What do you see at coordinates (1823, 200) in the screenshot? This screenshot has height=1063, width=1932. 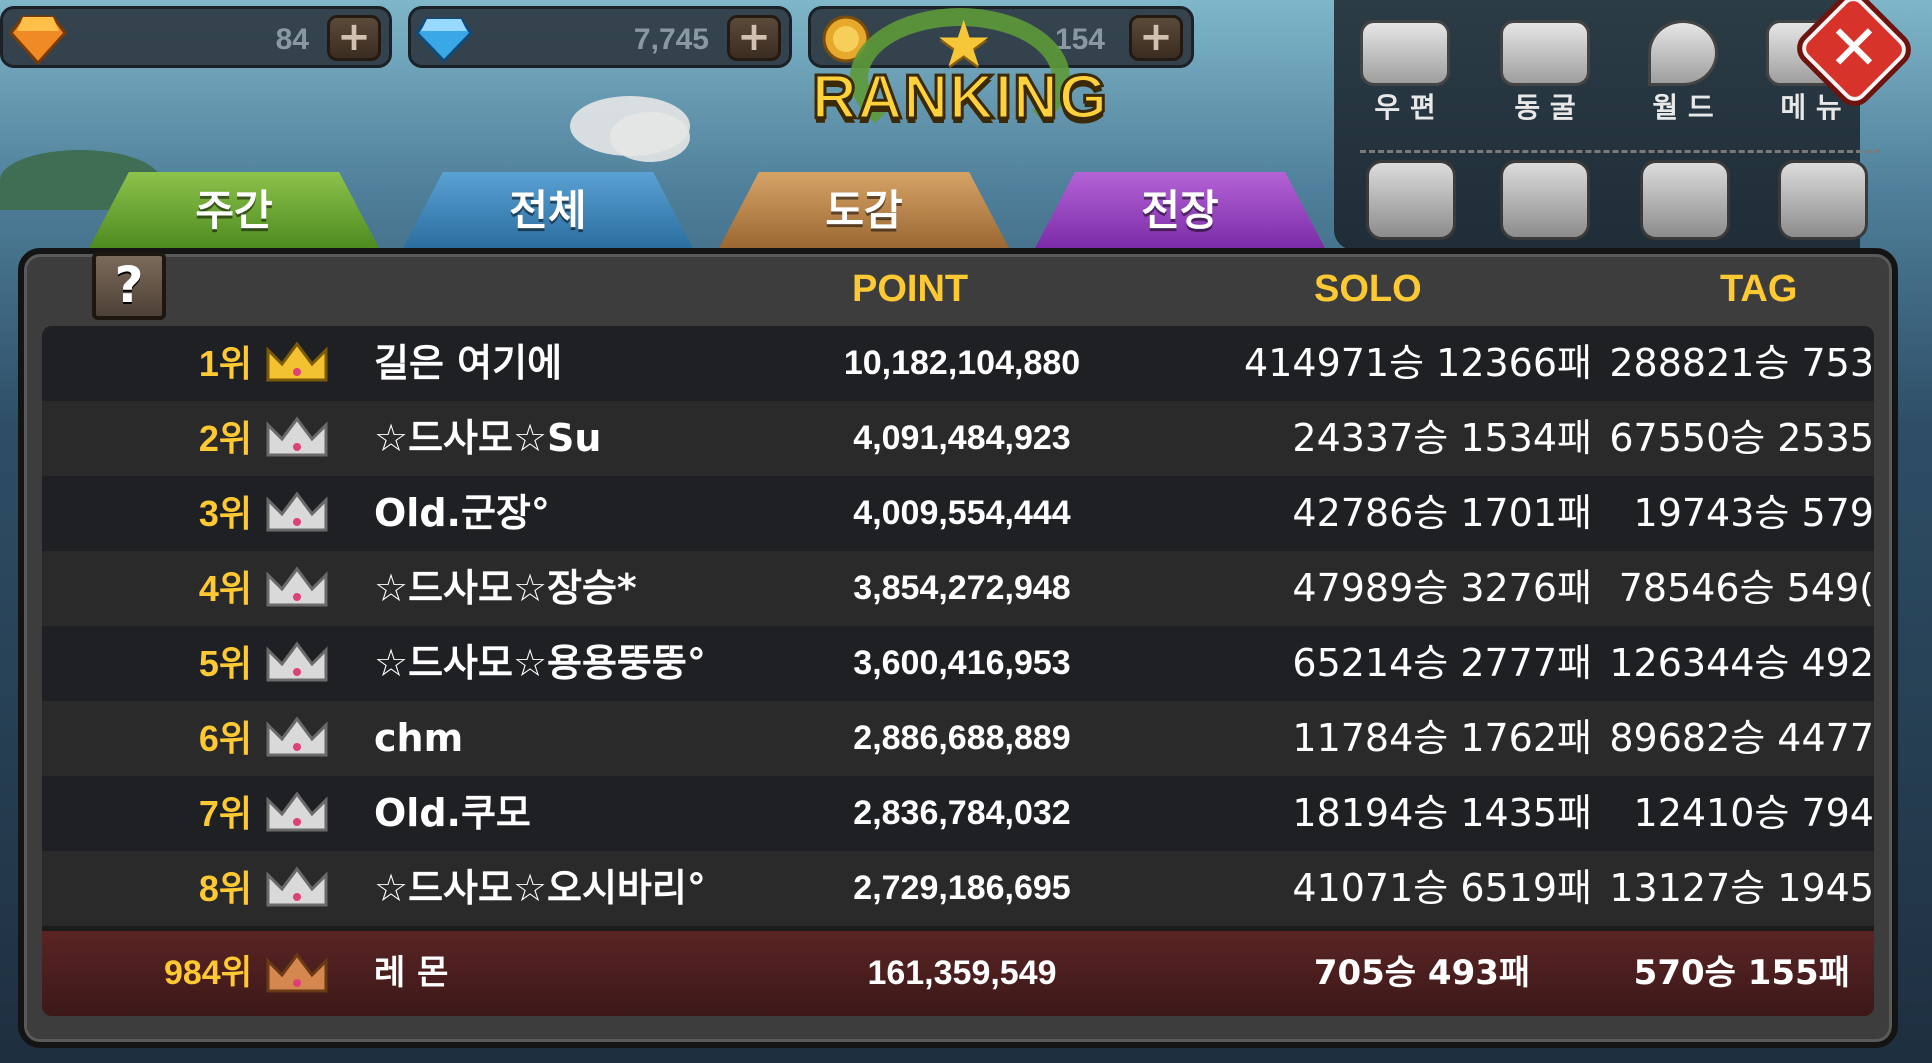 I see `treasure-chest-icon` at bounding box center [1823, 200].